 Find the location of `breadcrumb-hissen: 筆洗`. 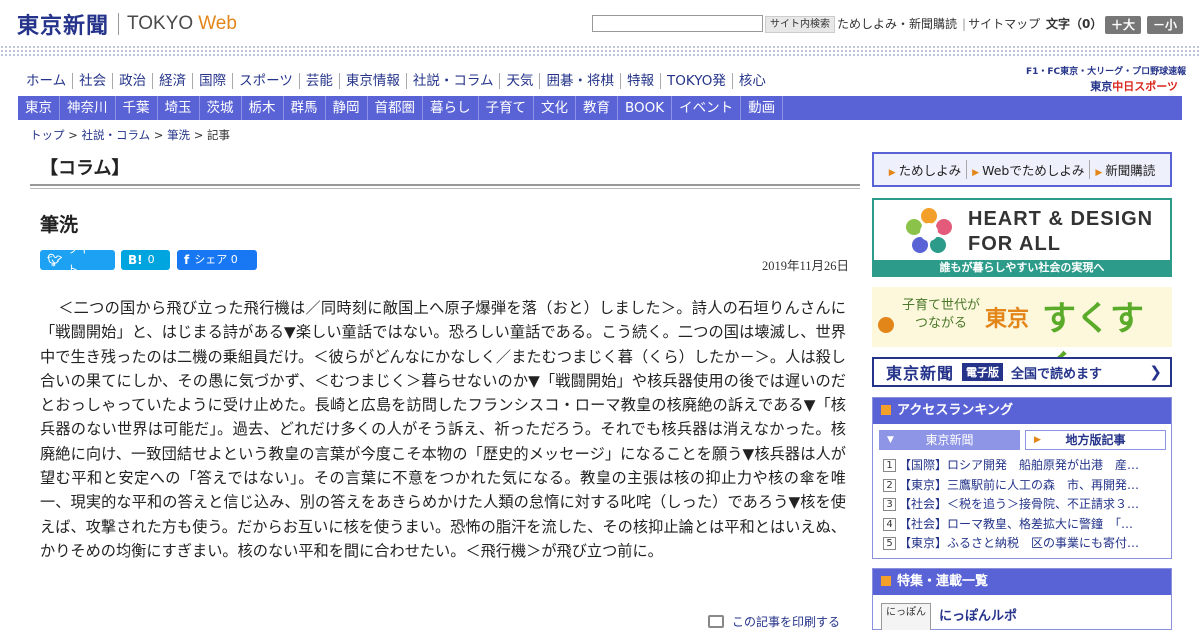

breadcrumb-hissen: 筆洗 is located at coordinates (178, 135).